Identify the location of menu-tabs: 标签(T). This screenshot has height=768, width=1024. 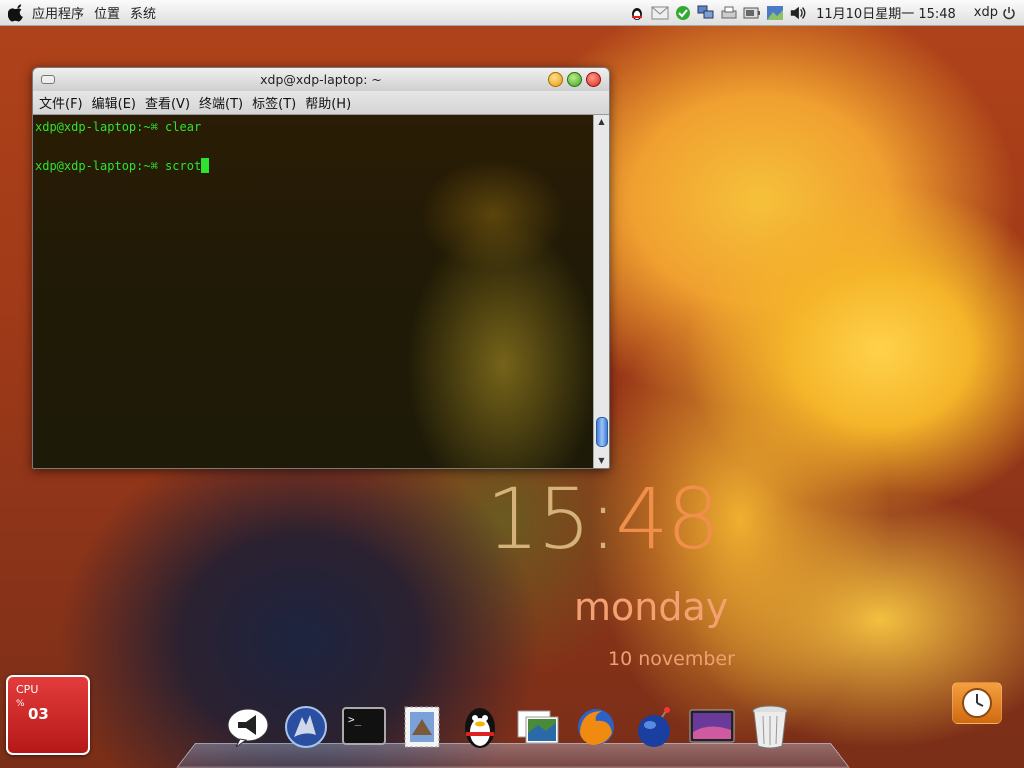
(274, 102).